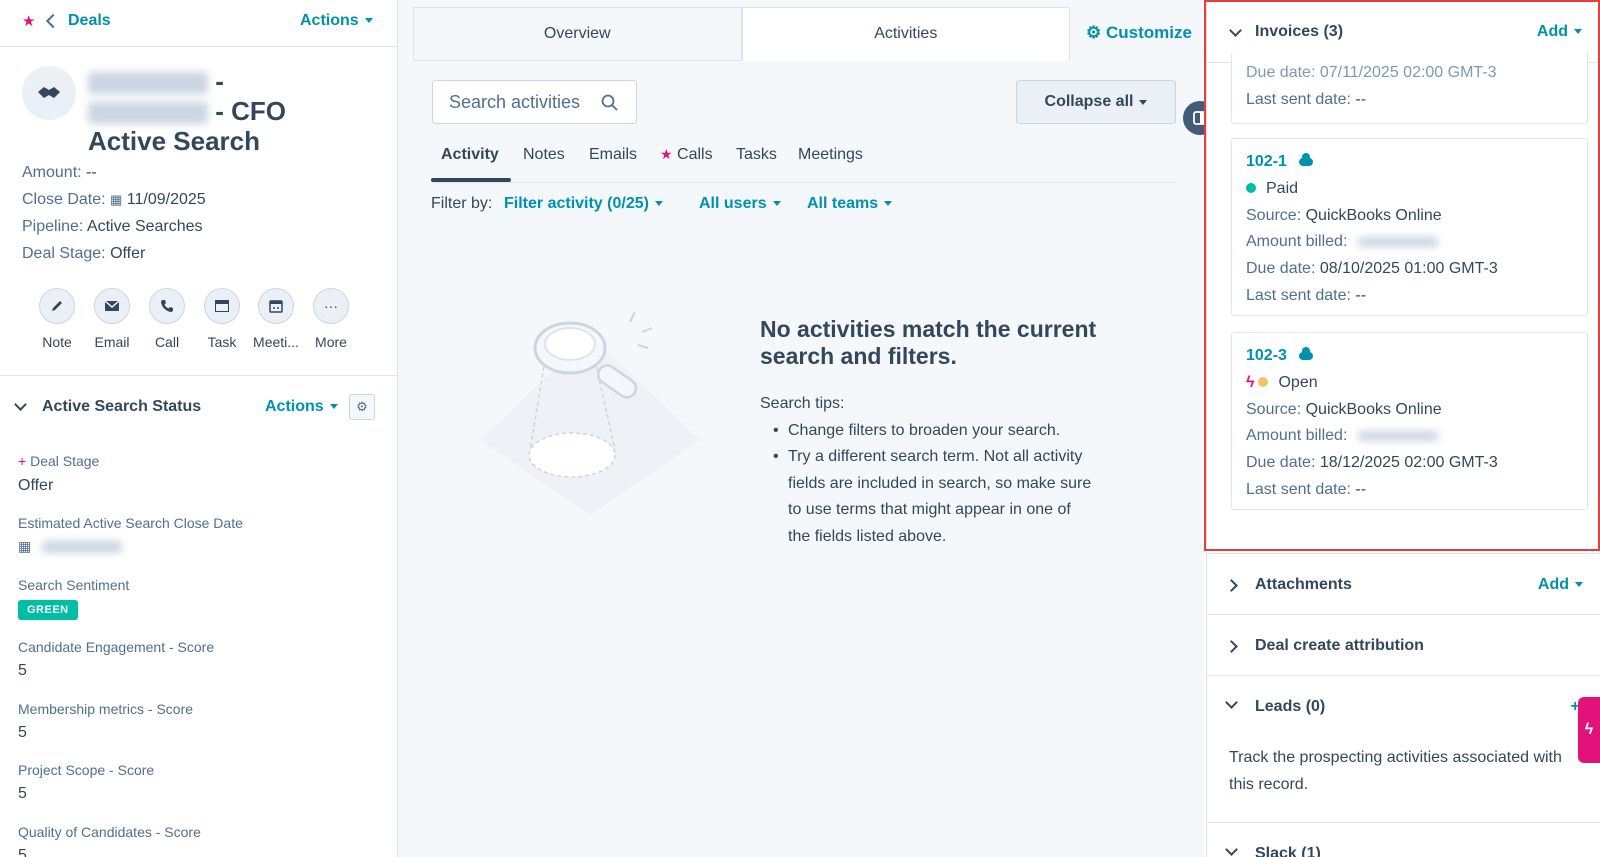 Image resolution: width=1600 pixels, height=857 pixels. What do you see at coordinates (1231, 646) in the screenshot?
I see `chevron-right-icon` at bounding box center [1231, 646].